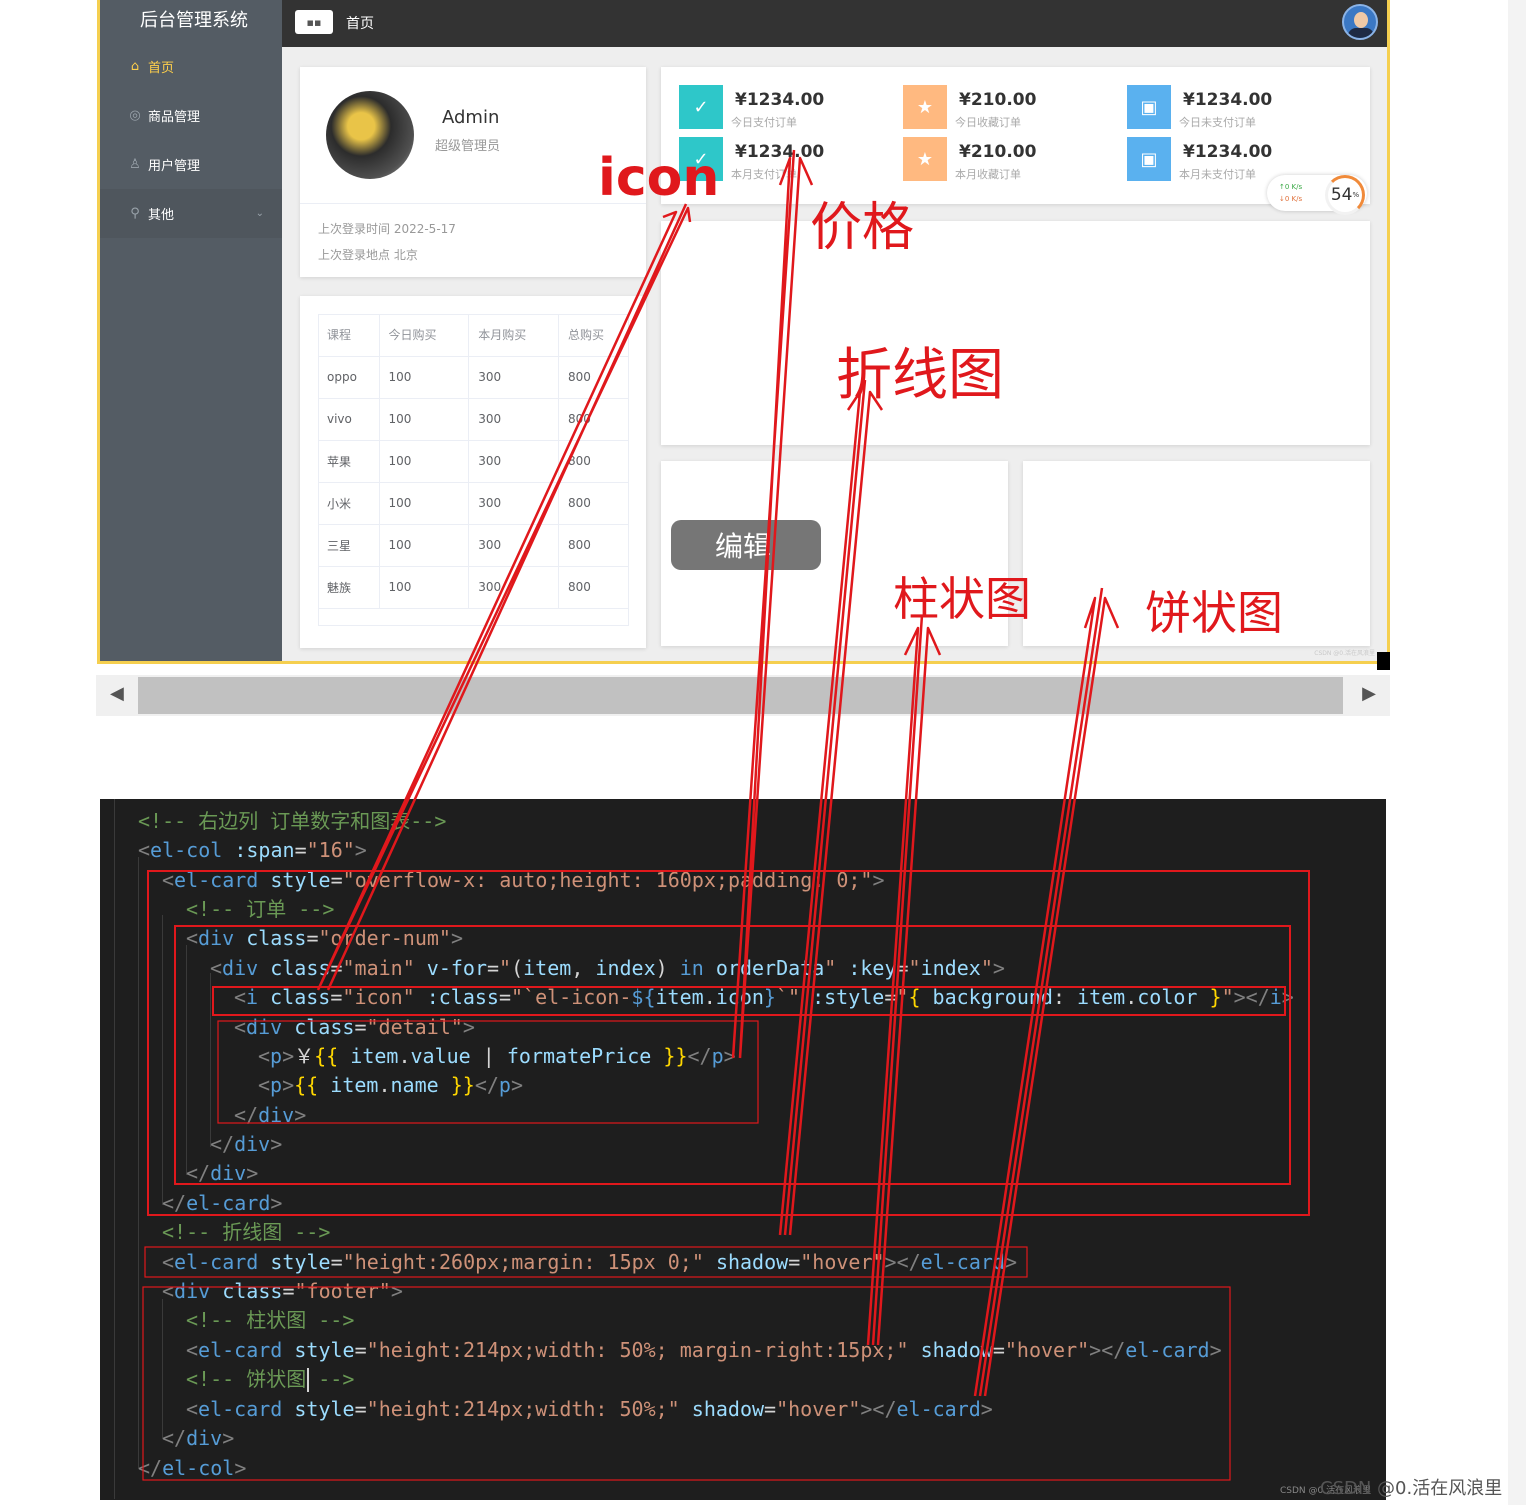 The width and height of the screenshot is (1526, 1505). I want to click on usage-percent: 54, so click(1341, 195).